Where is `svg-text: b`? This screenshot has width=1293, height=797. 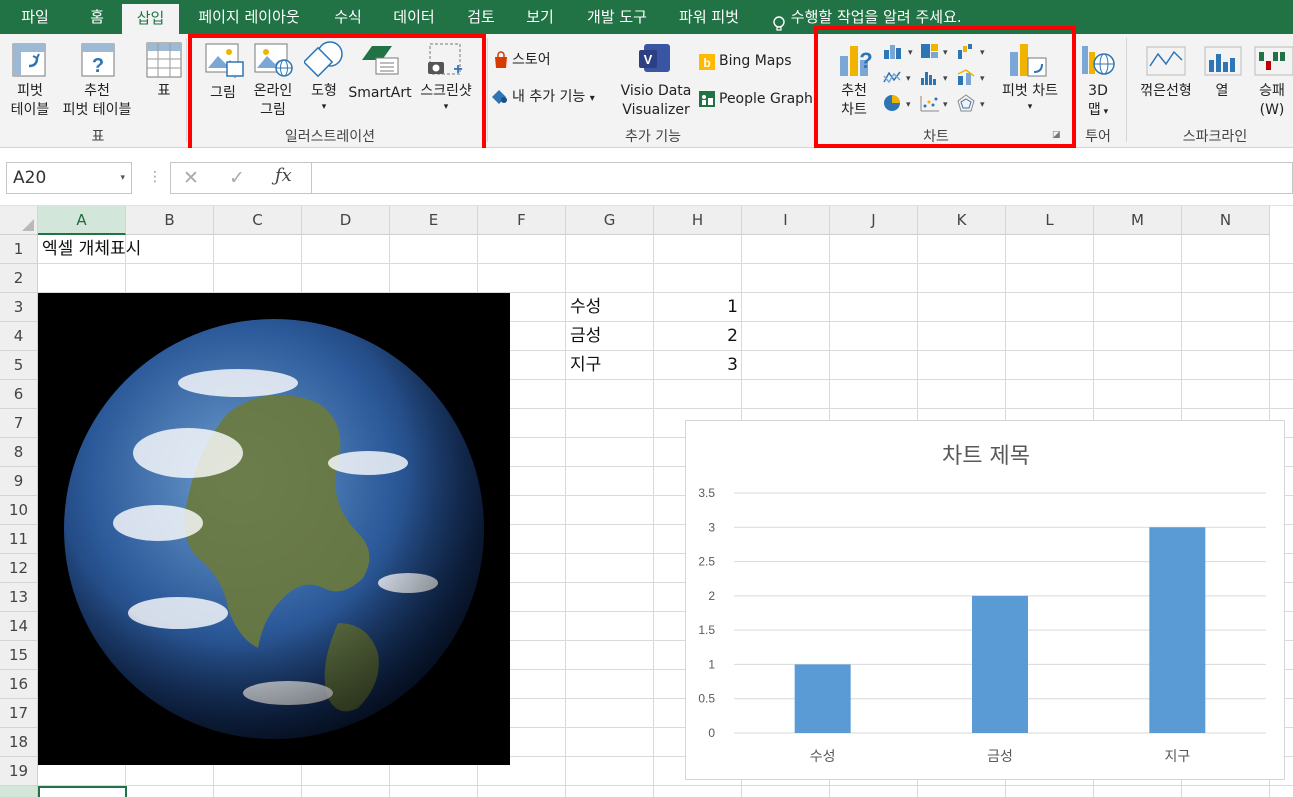
svg-text: b is located at coordinates (706, 63).